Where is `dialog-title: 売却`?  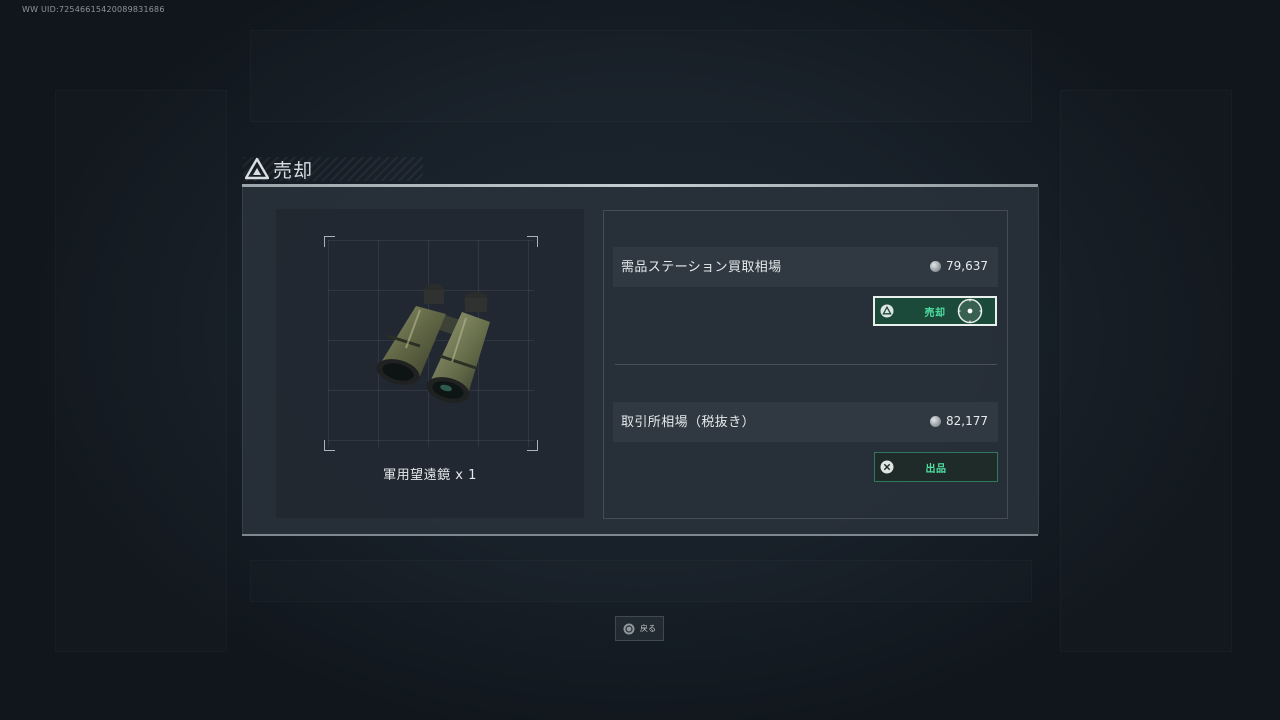 dialog-title: 売却 is located at coordinates (293, 170).